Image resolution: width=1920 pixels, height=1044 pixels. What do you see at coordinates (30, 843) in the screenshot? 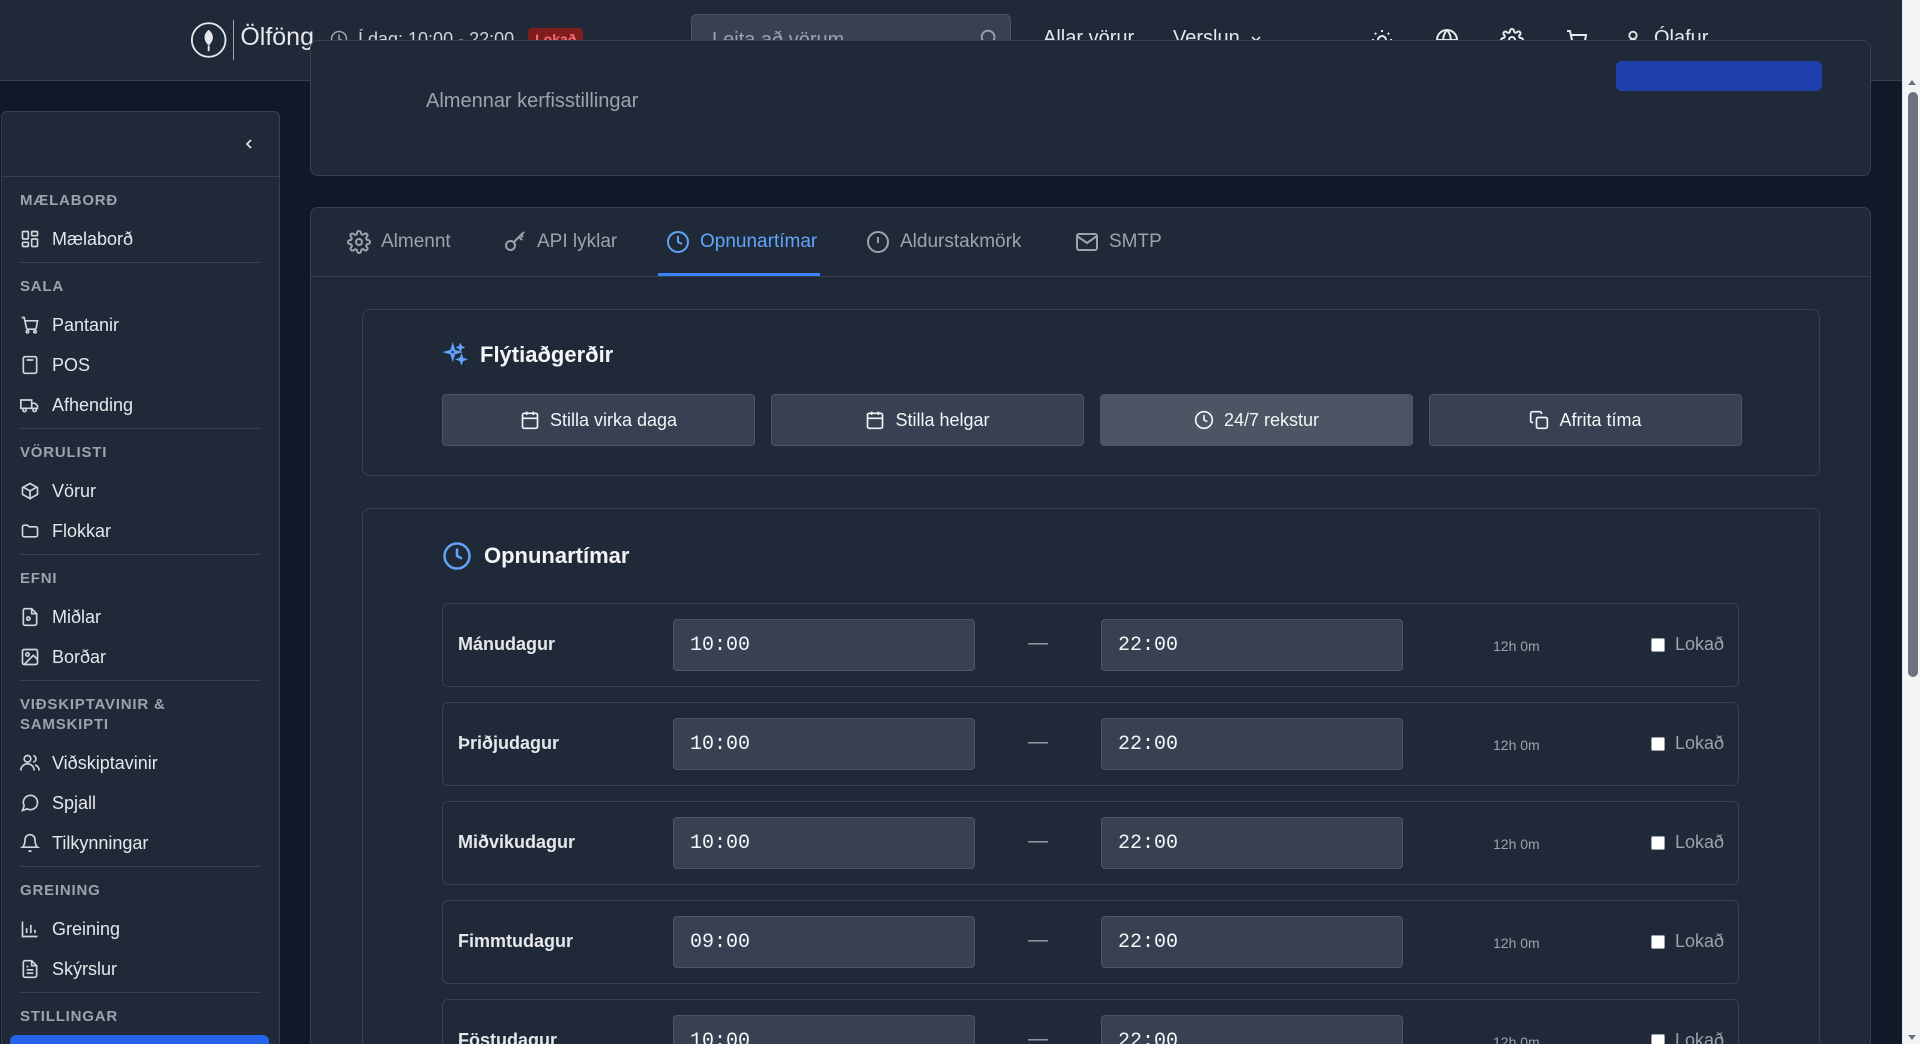
I see `bell-icon` at bounding box center [30, 843].